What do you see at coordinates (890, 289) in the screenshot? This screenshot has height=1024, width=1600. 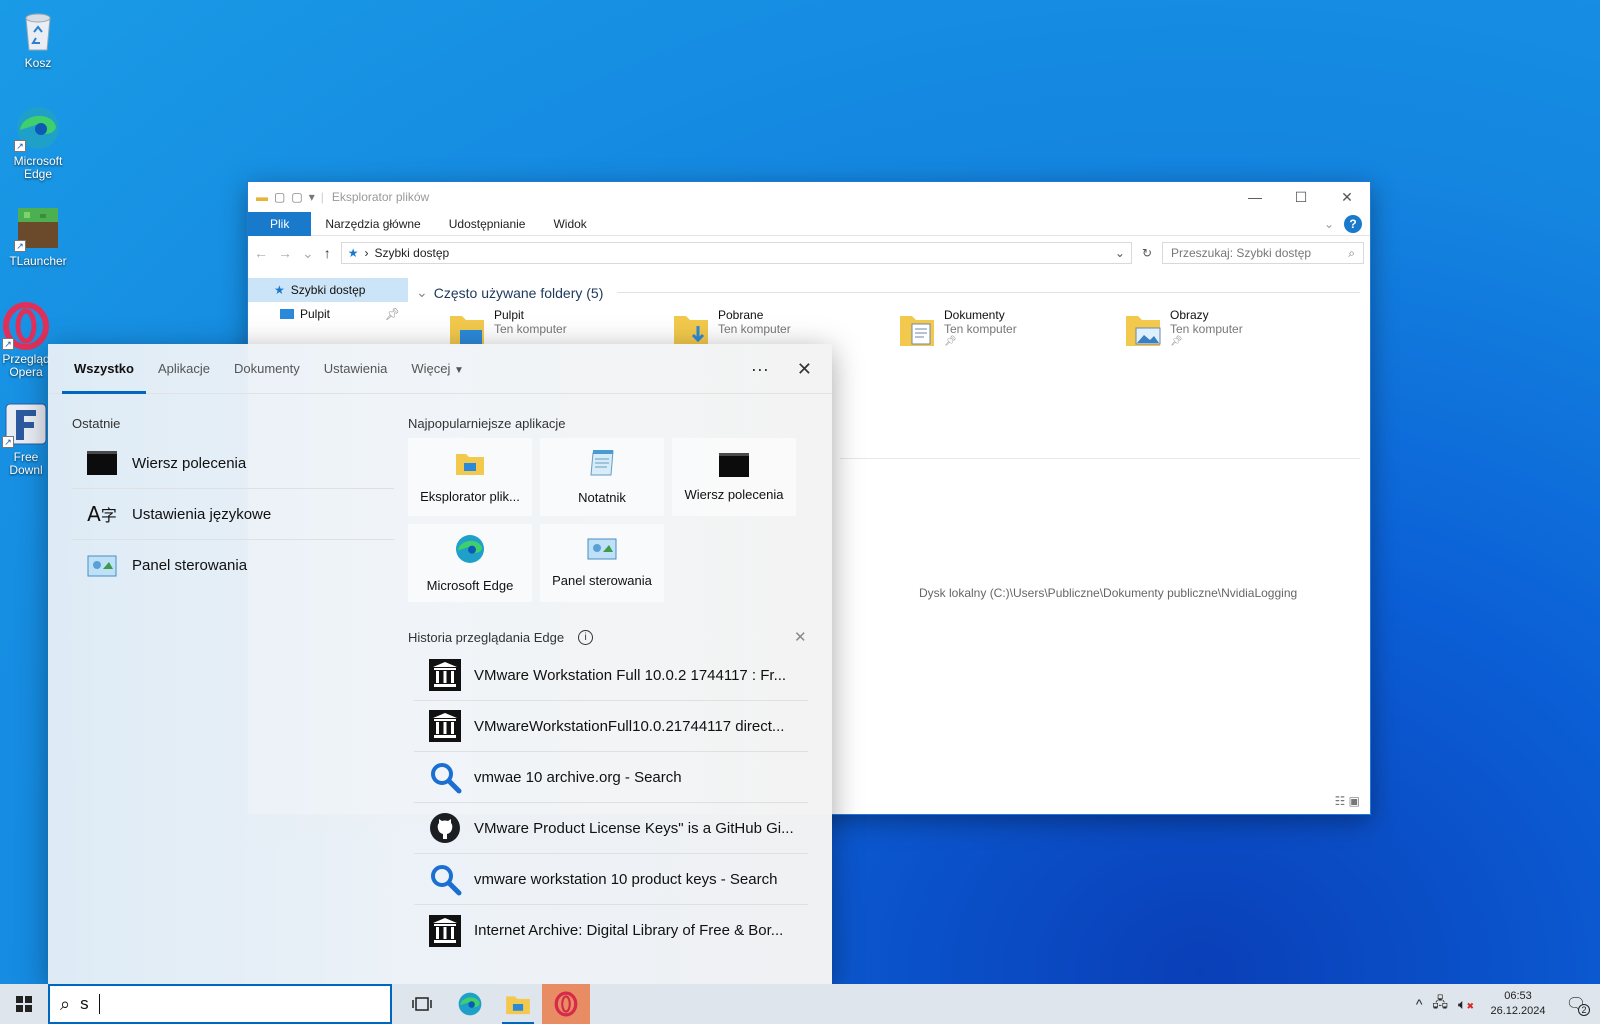 I see `group-header: ⌄ Często używane foldery (5)` at bounding box center [890, 289].